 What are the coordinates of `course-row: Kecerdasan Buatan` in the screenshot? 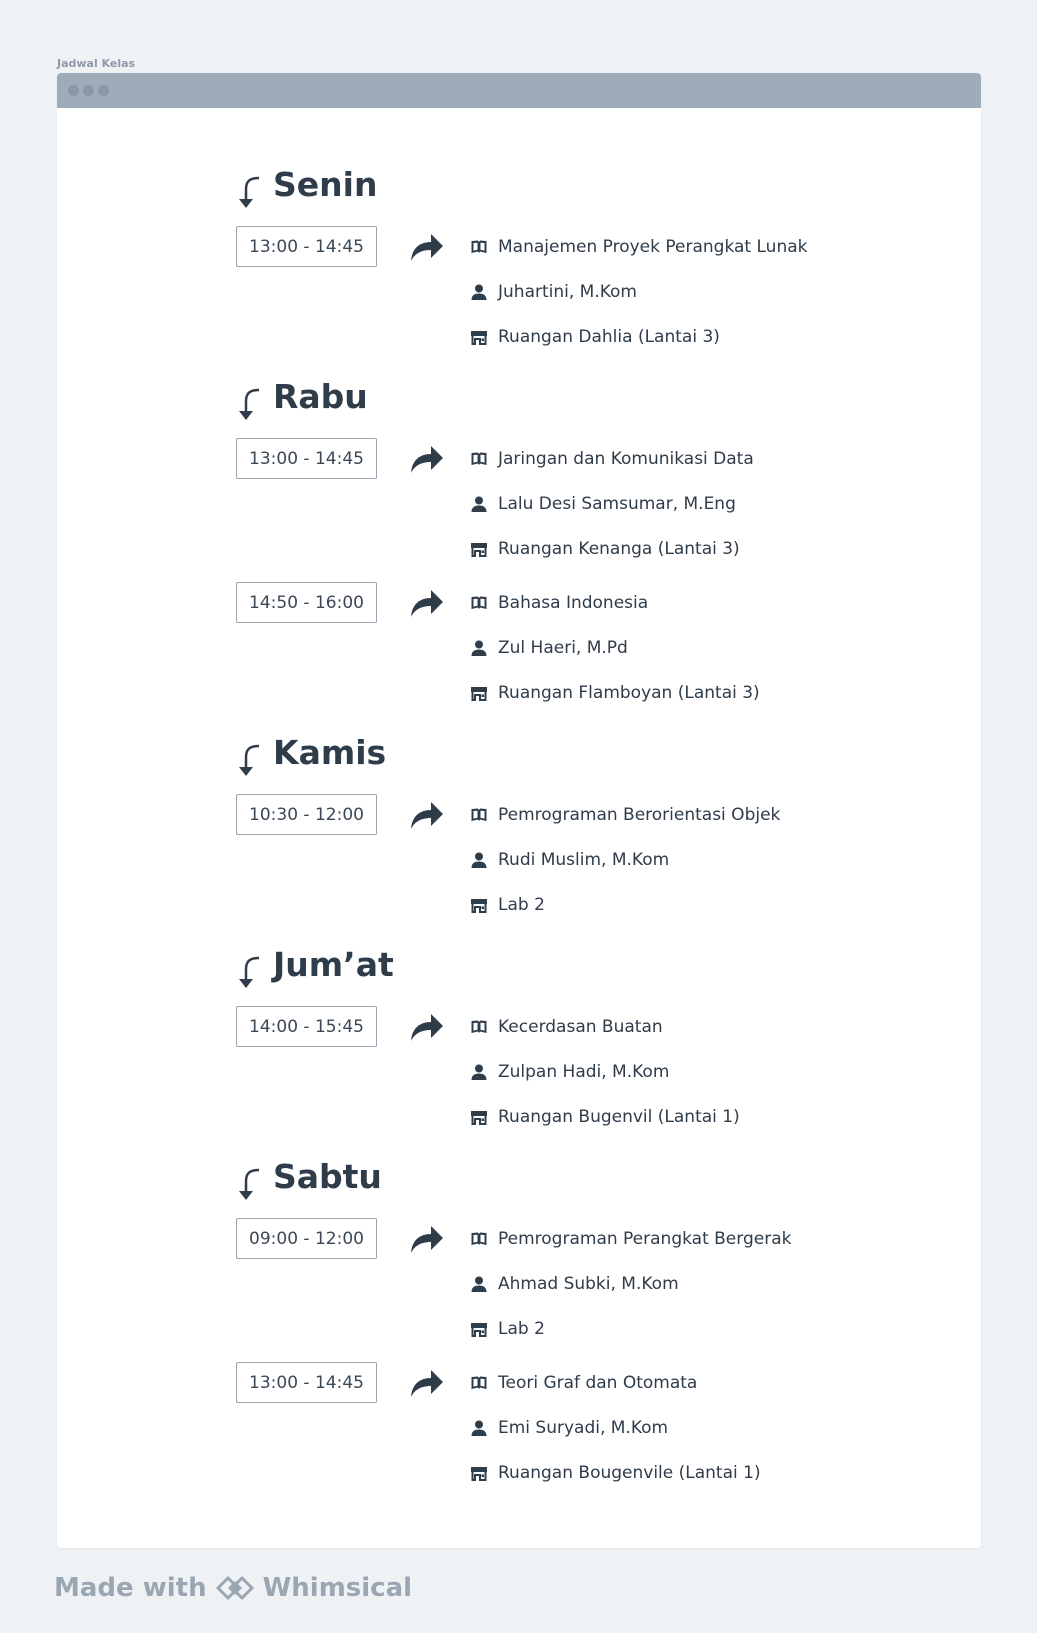 It's located at (566, 1027).